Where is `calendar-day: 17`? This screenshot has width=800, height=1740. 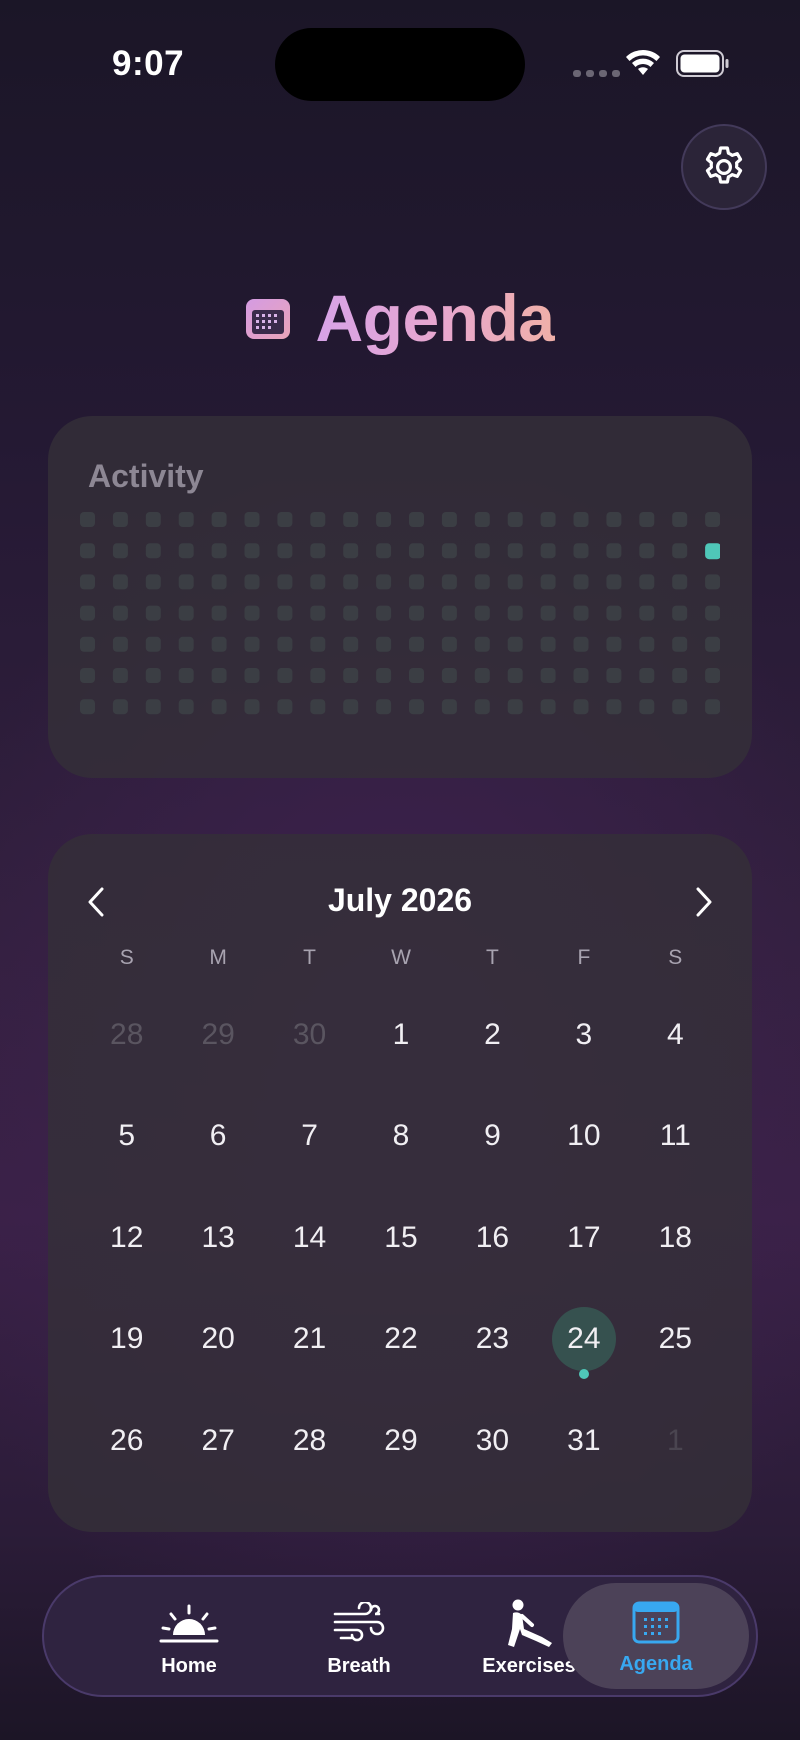 calendar-day: 17 is located at coordinates (583, 1238).